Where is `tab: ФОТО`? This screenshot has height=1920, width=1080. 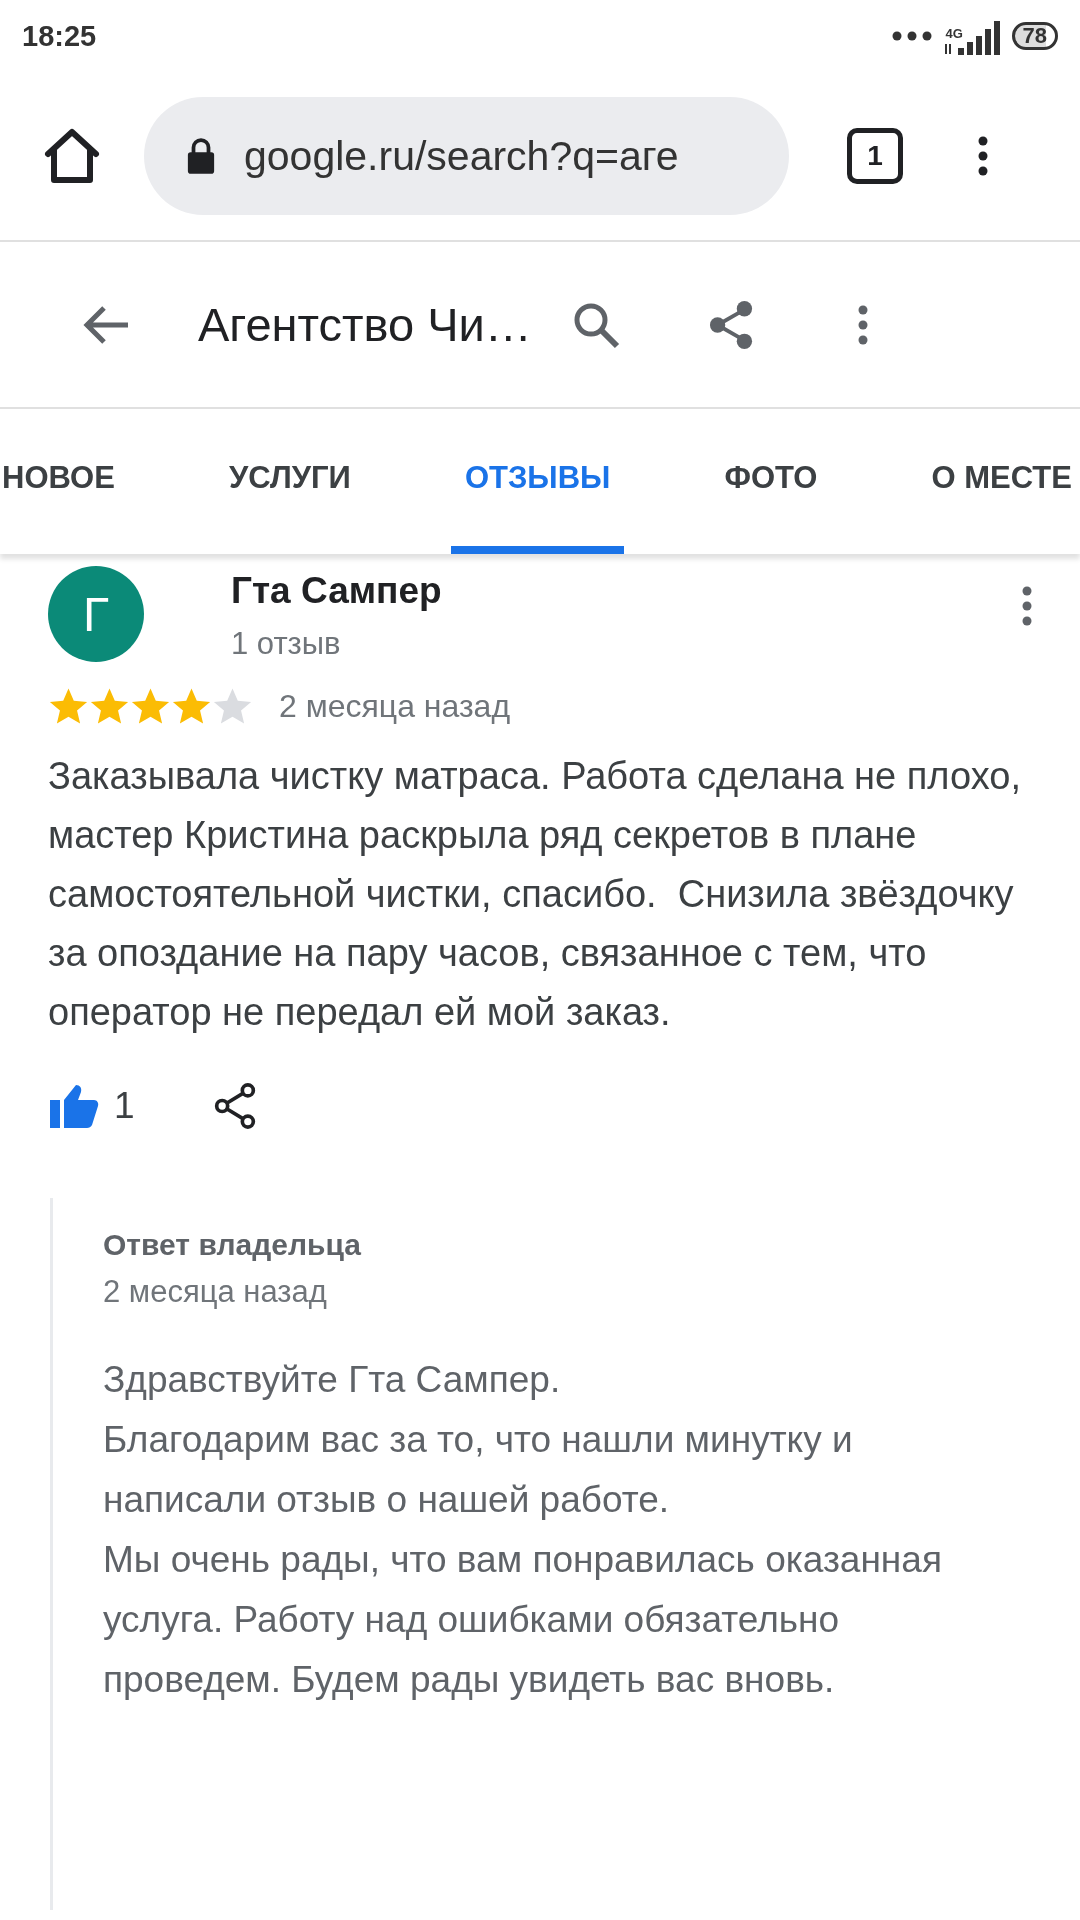 tab: ФОТО is located at coordinates (771, 481).